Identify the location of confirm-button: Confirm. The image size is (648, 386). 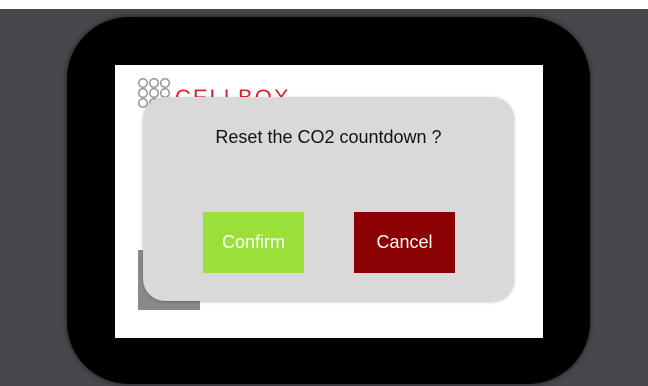
(253, 242).